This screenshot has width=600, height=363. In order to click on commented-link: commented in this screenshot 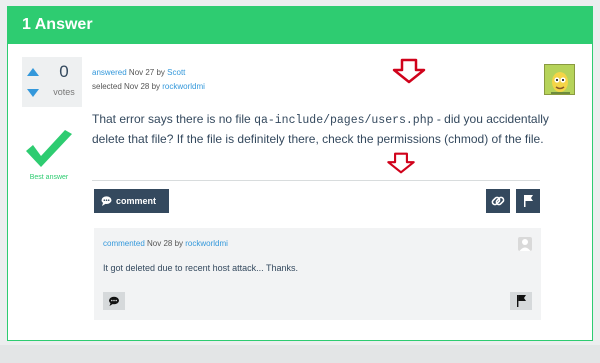, I will do `click(124, 243)`.